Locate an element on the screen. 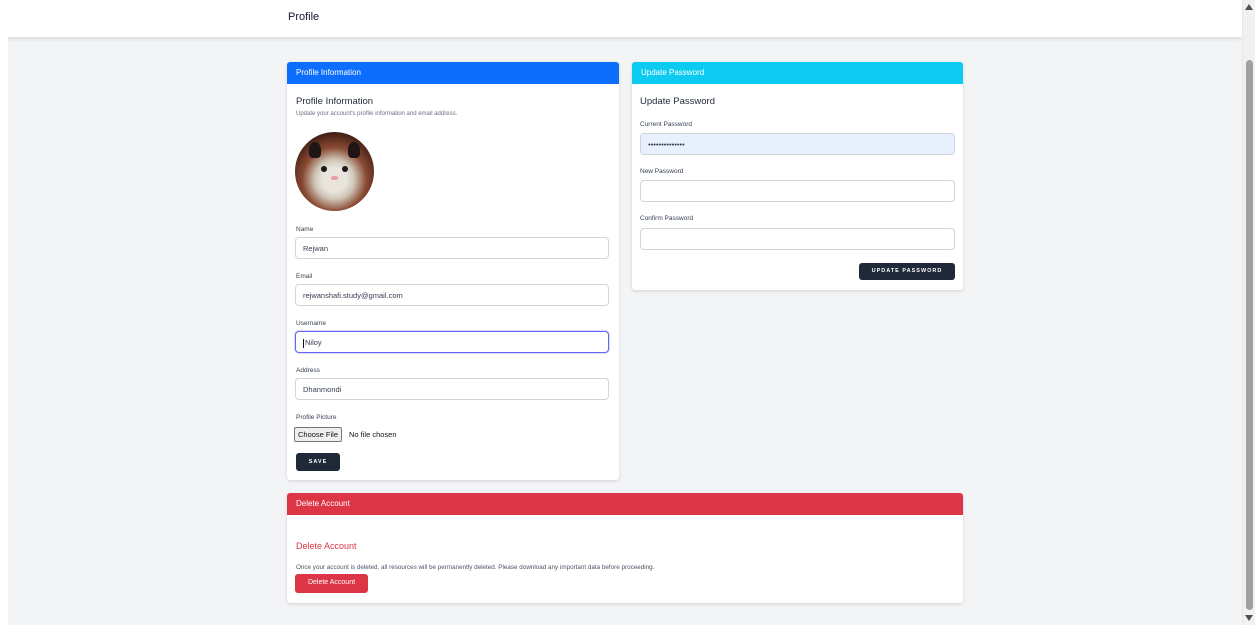 The image size is (1255, 625). email-label: Email is located at coordinates (304, 276).